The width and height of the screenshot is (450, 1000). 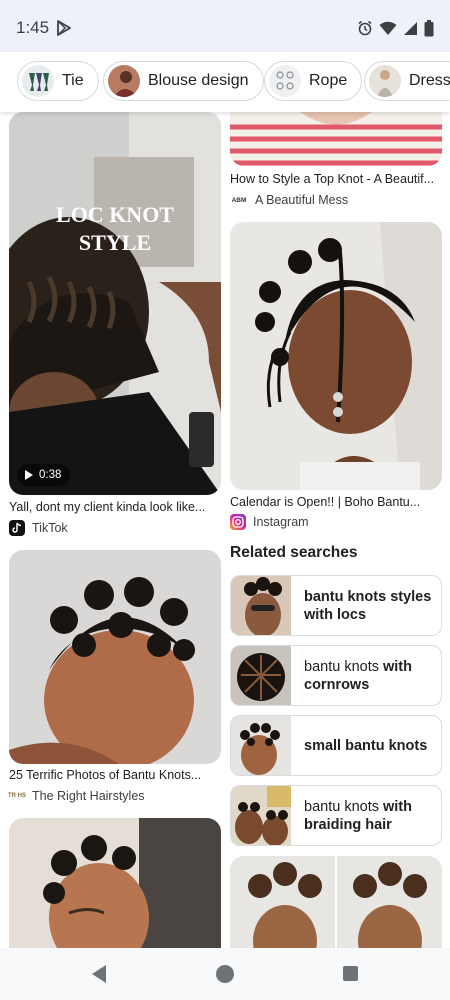 I want to click on chip-label: Blouse design, so click(x=198, y=80).